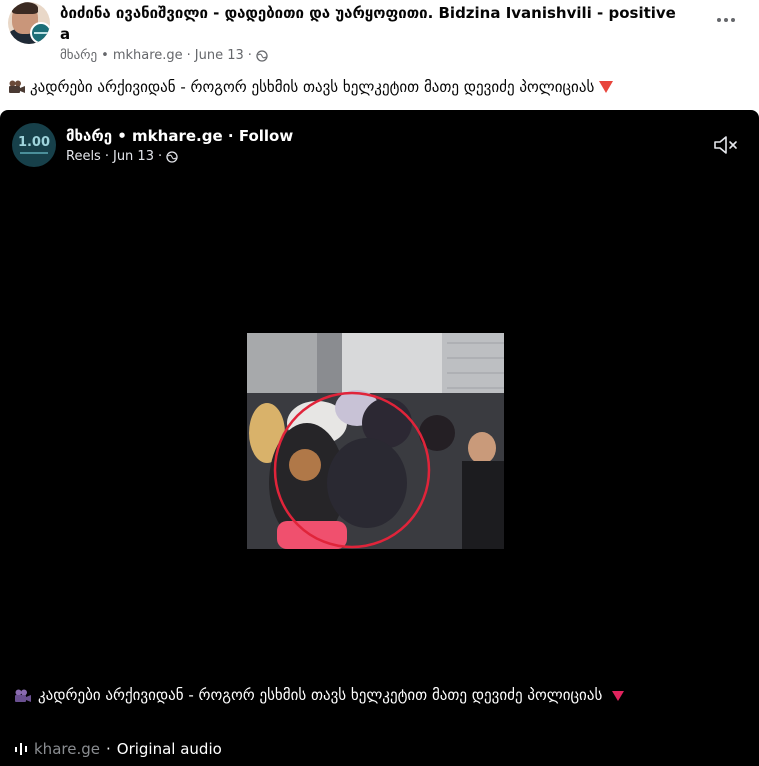 The height and width of the screenshot is (766, 759). What do you see at coordinates (83, 156) in the screenshot?
I see `reel-section: Reels` at bounding box center [83, 156].